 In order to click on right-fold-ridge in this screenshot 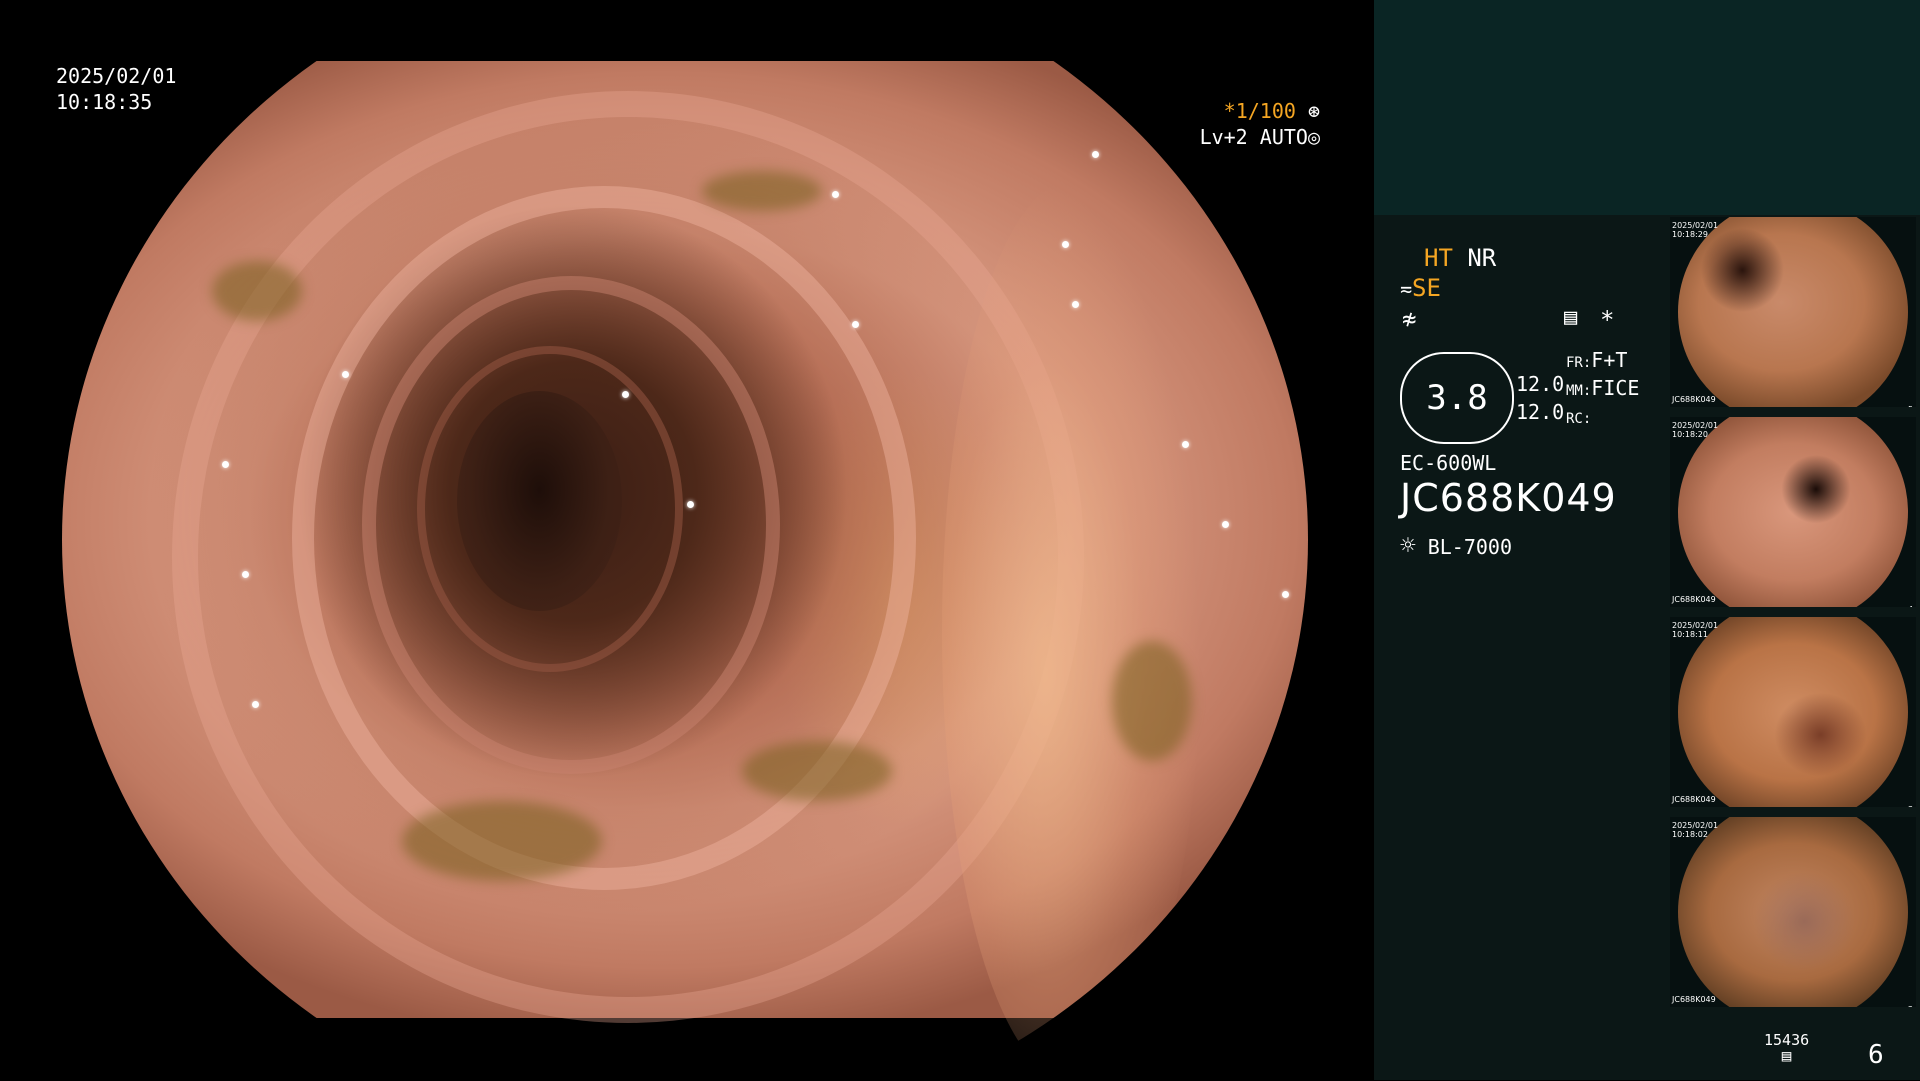, I will do `click(1072, 631)`.